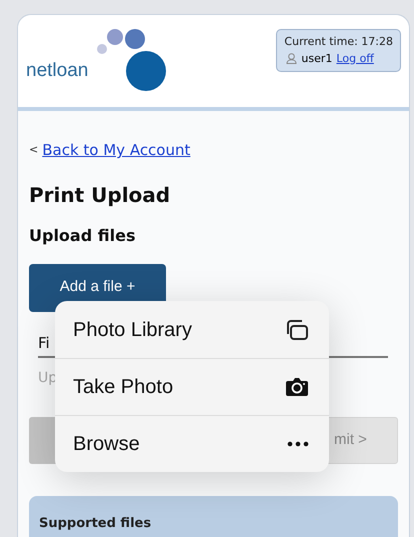 The image size is (414, 537). Describe the element at coordinates (298, 444) in the screenshot. I see `more-icon` at that location.